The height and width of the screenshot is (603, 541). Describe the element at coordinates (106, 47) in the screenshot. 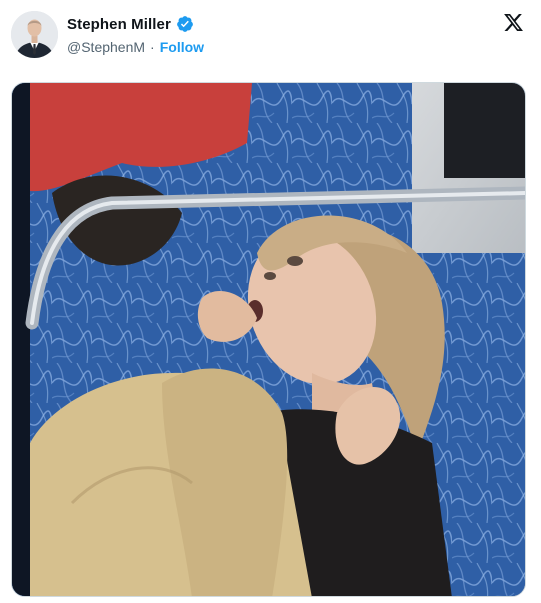

I see `author-handle: @StephenM` at that location.